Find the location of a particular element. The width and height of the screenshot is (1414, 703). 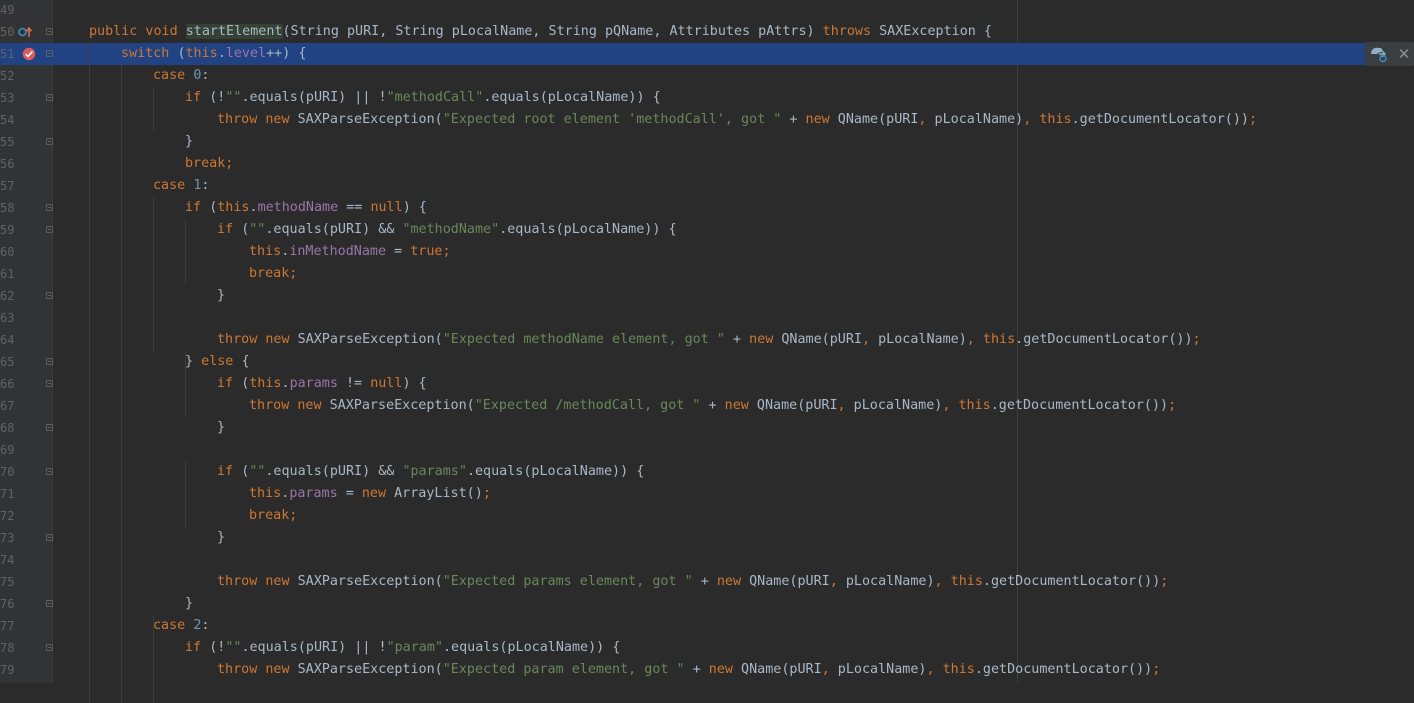

code-line: 77 case 2: is located at coordinates (707, 626).